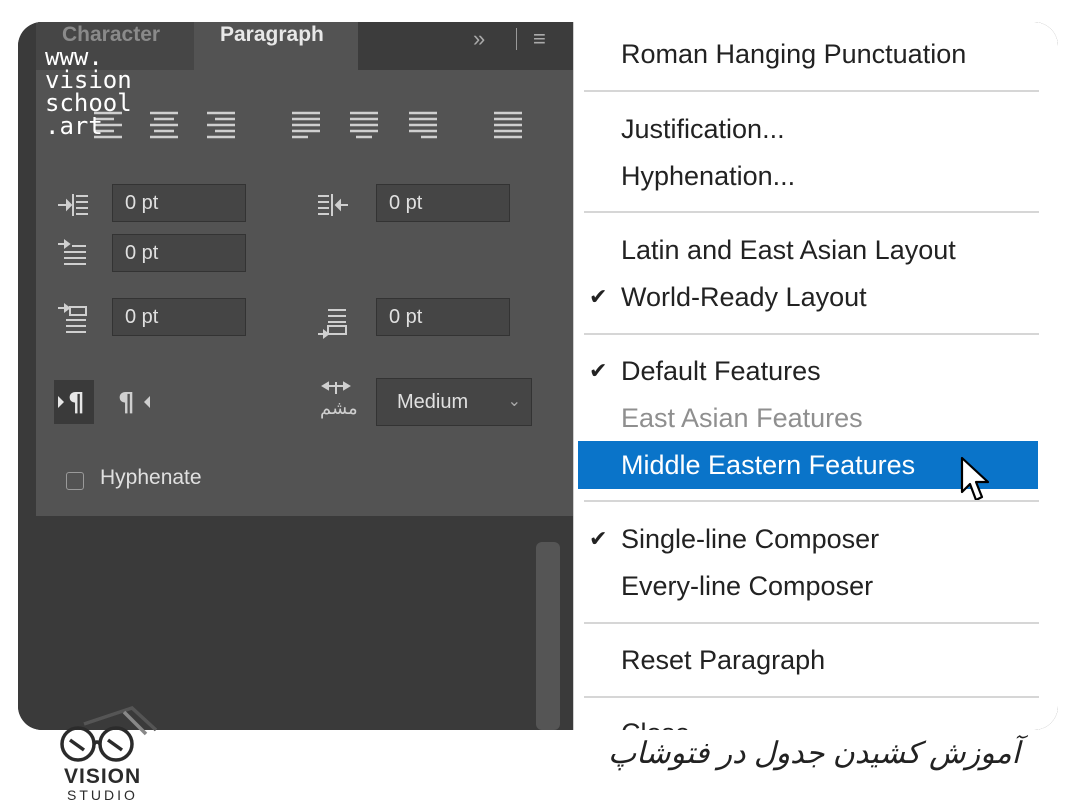  What do you see at coordinates (747, 586) in the screenshot?
I see `menu-item-every-line-composer: Every-line Composer` at bounding box center [747, 586].